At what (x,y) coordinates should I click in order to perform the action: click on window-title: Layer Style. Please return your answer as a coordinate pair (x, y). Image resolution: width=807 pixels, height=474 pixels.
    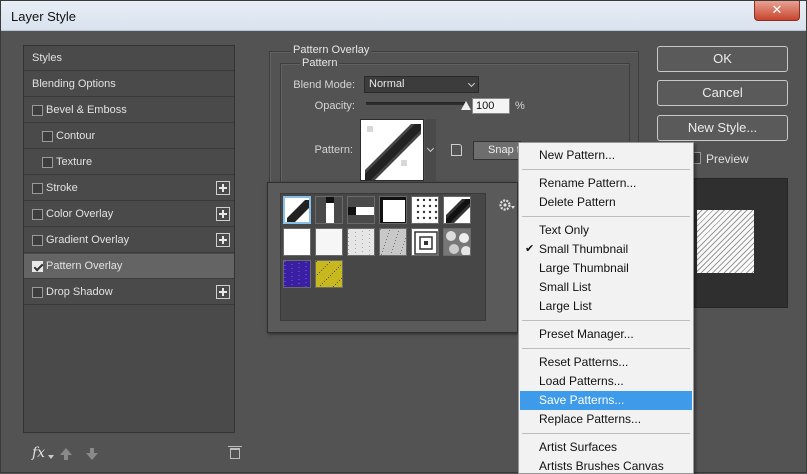
    Looking at the image, I should click on (44, 16).